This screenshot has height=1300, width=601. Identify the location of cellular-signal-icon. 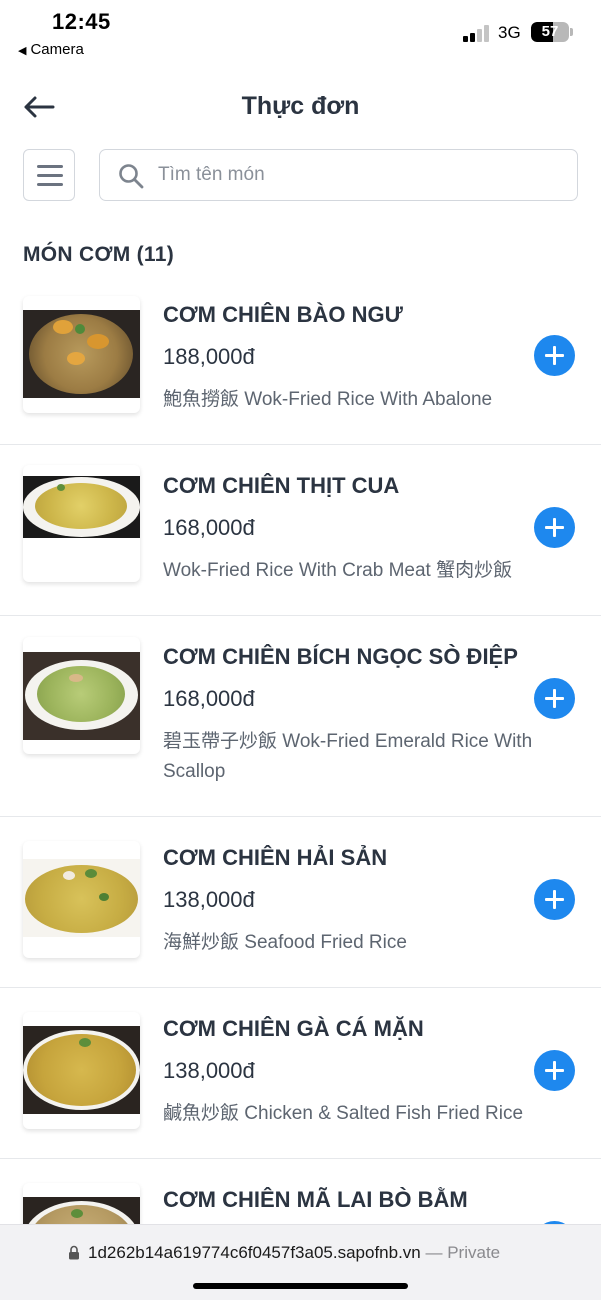
(477, 33).